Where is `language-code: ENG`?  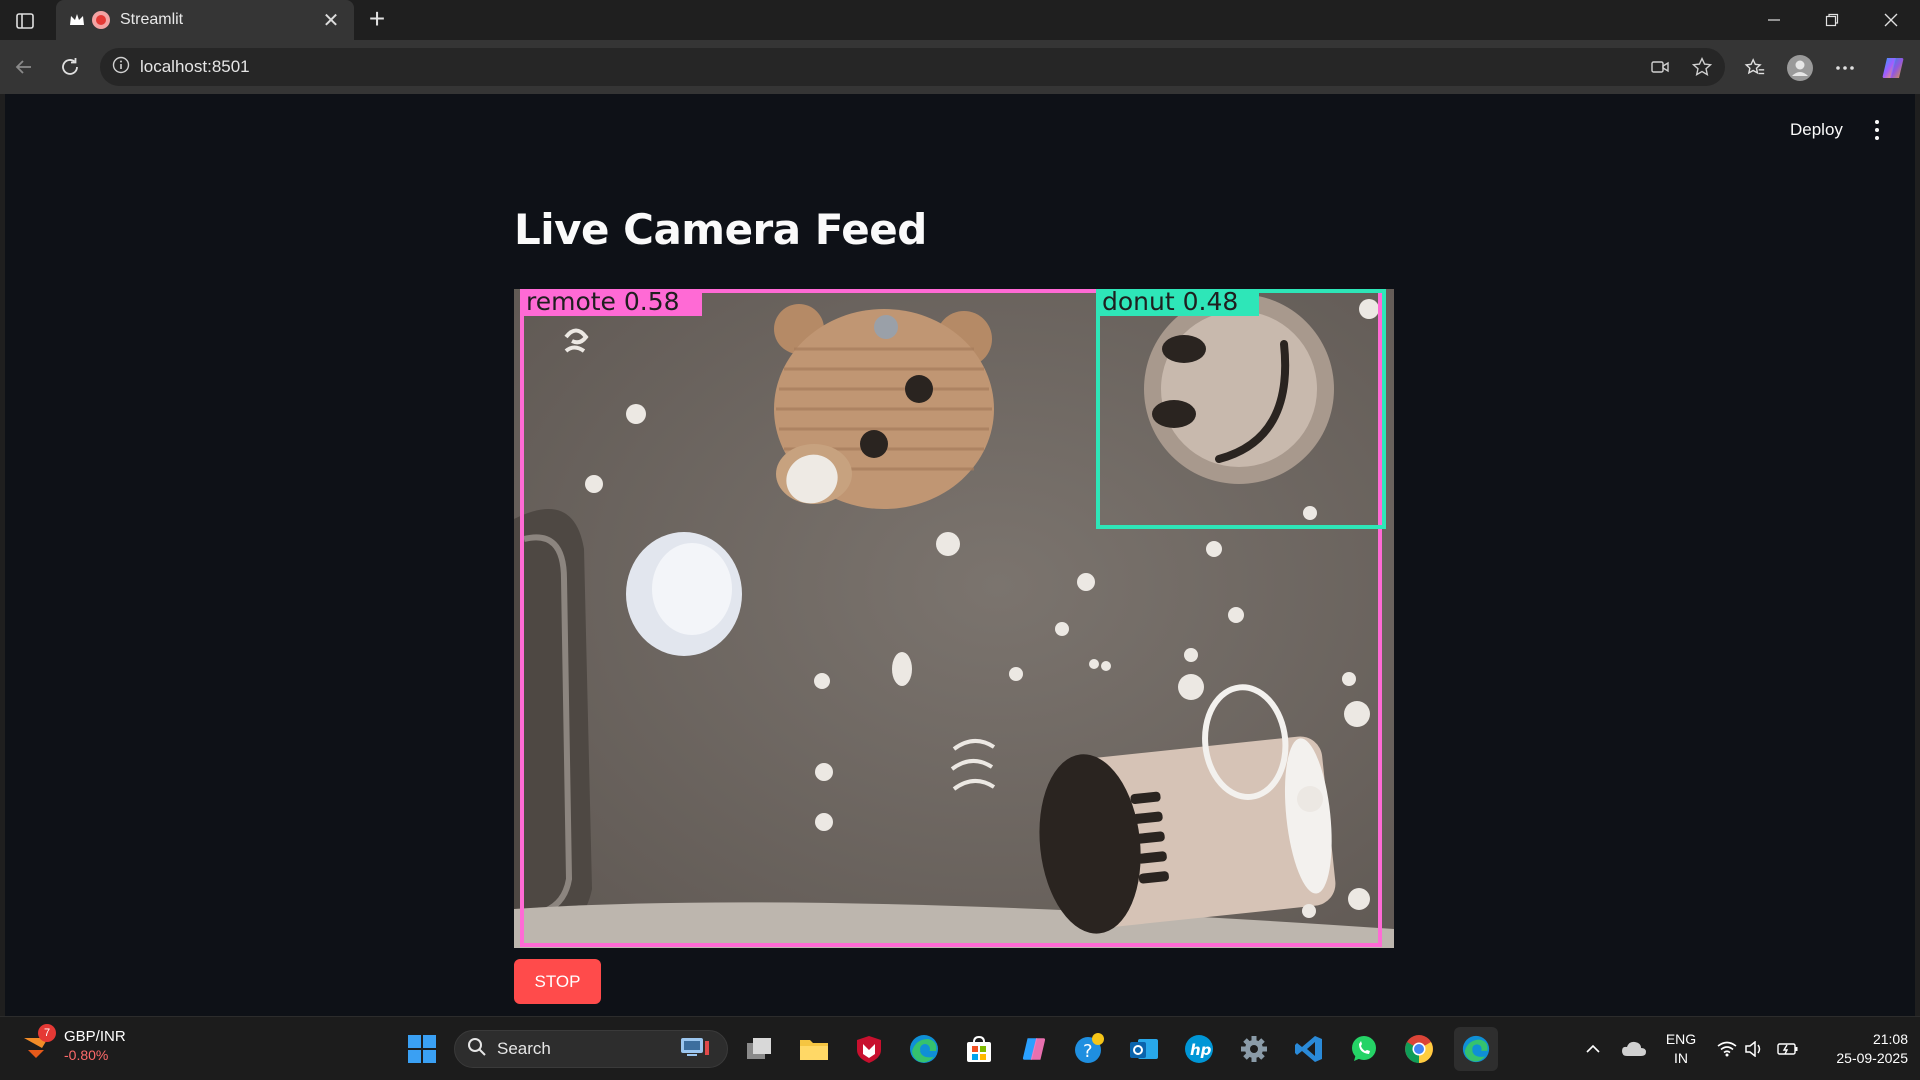 language-code: ENG is located at coordinates (1681, 1039).